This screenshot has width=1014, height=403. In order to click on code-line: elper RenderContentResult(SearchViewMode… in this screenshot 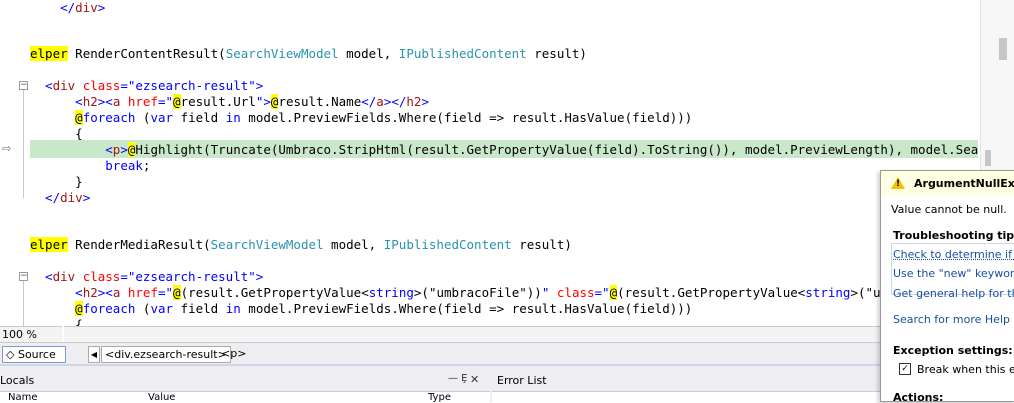, I will do `click(308, 54)`.